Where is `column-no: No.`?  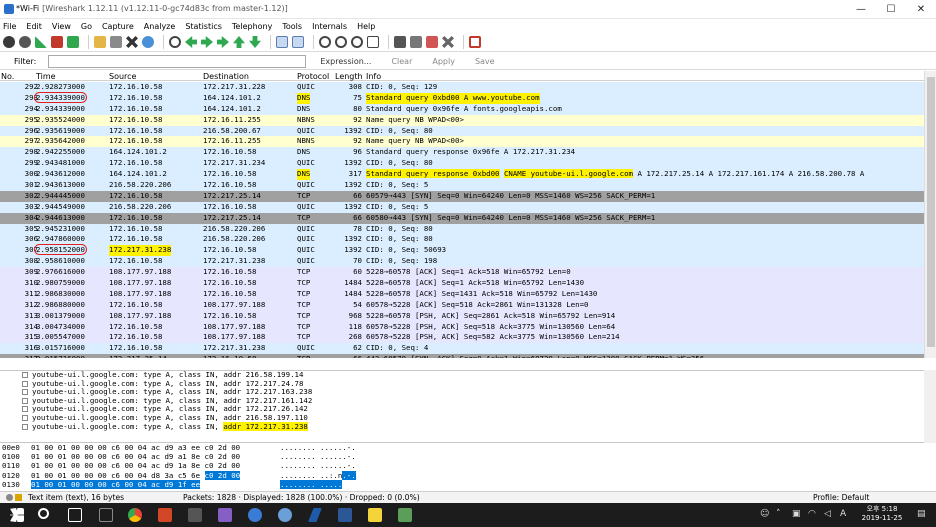 column-no: No. is located at coordinates (7, 76).